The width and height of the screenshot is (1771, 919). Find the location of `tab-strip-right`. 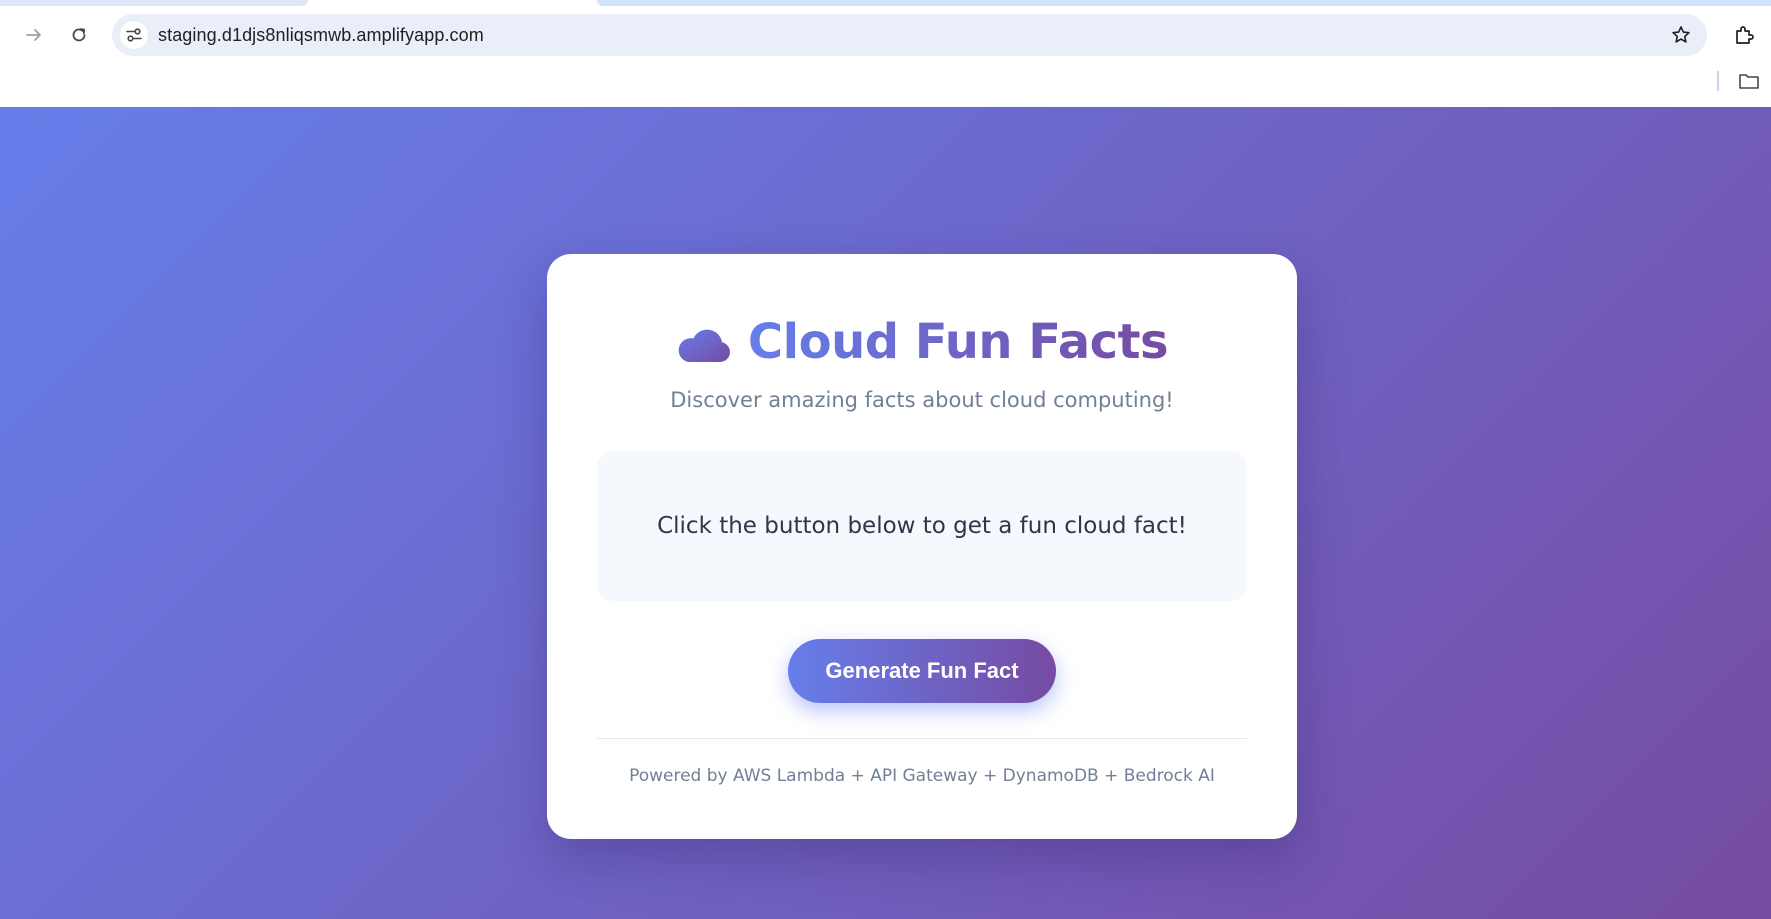

tab-strip-right is located at coordinates (1184, 3).